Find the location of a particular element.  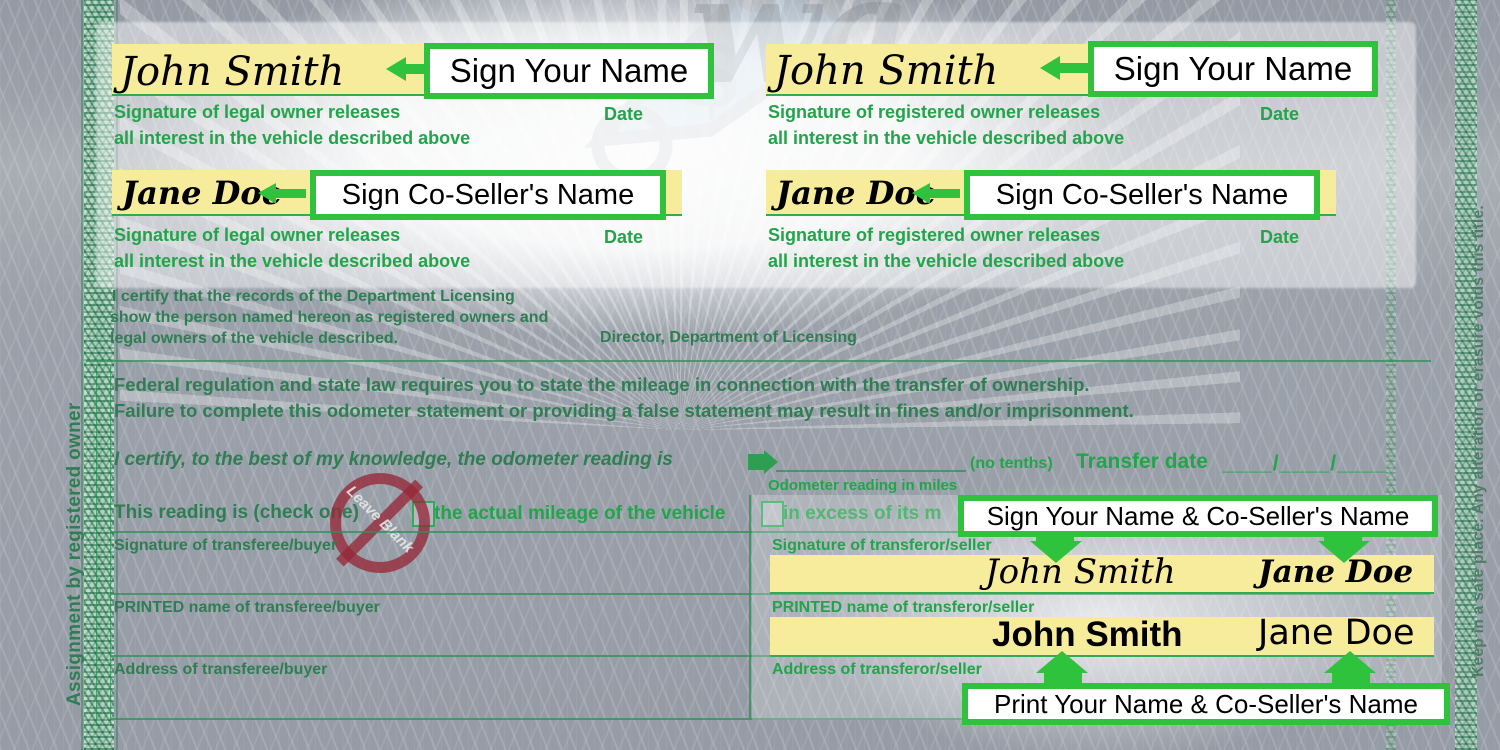

option-actual-mileage-label: the actual mileage of the vehicle is located at coordinates (580, 513).